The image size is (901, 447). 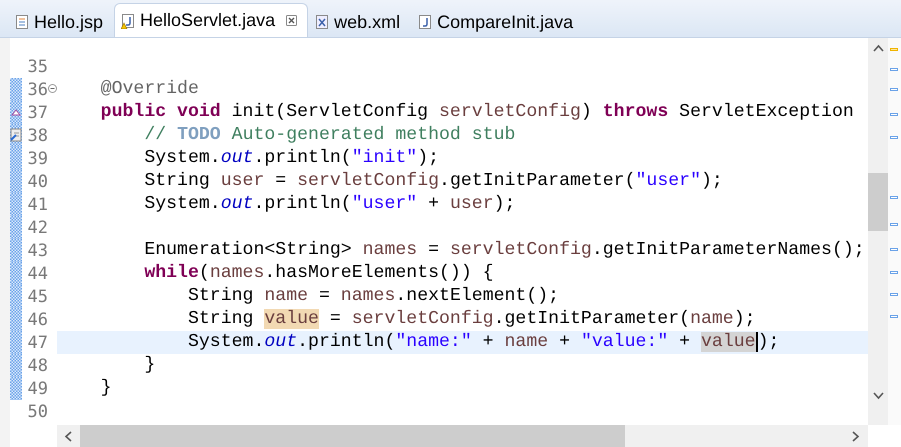 I want to click on editor-tab: Hello.jsp, so click(x=61, y=21).